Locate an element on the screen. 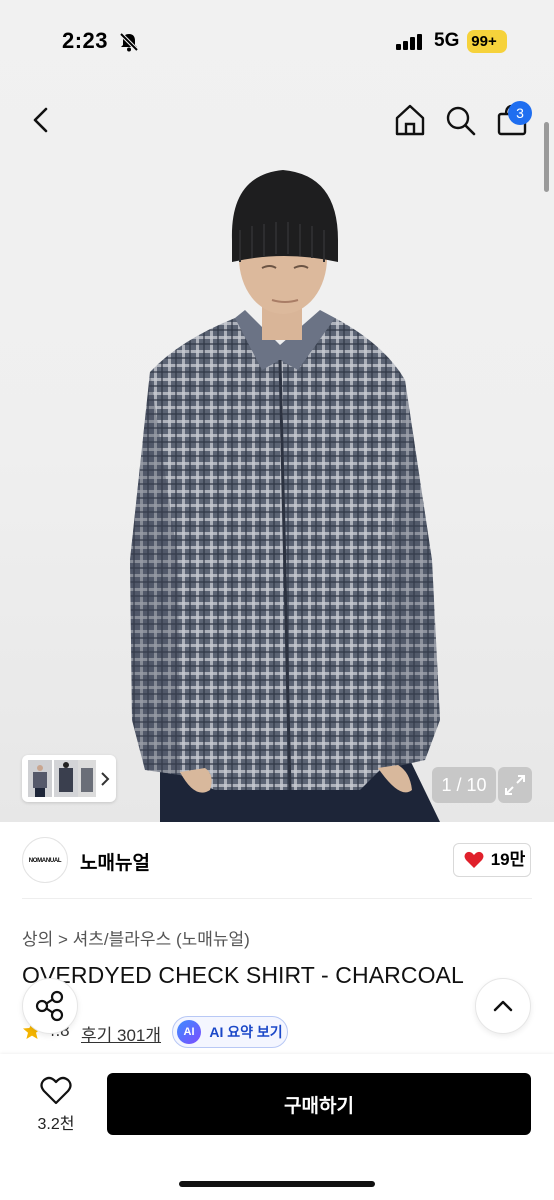 The width and height of the screenshot is (554, 1200). back-icon is located at coordinates (40, 120).